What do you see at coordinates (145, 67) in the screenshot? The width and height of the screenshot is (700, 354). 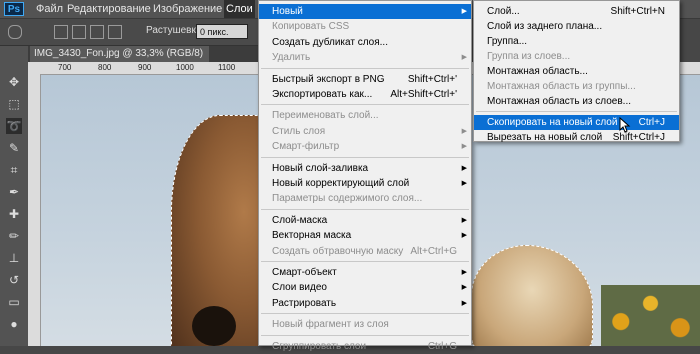 I see `ruler-tick: 900` at bounding box center [145, 67].